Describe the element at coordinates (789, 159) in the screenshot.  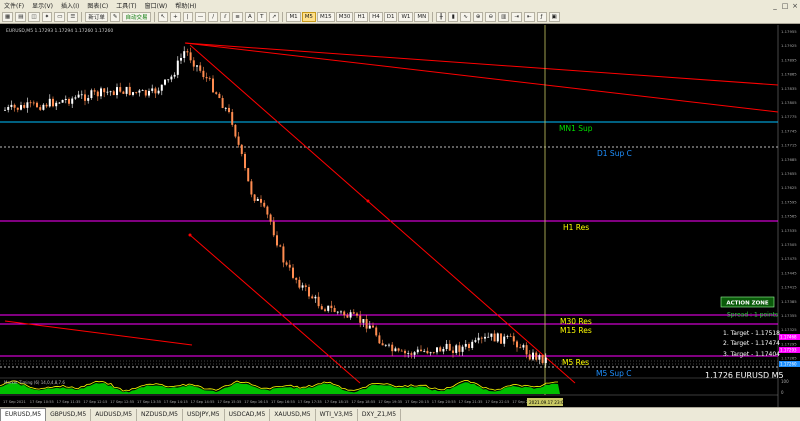
I see `price-label: 1.17685` at that location.